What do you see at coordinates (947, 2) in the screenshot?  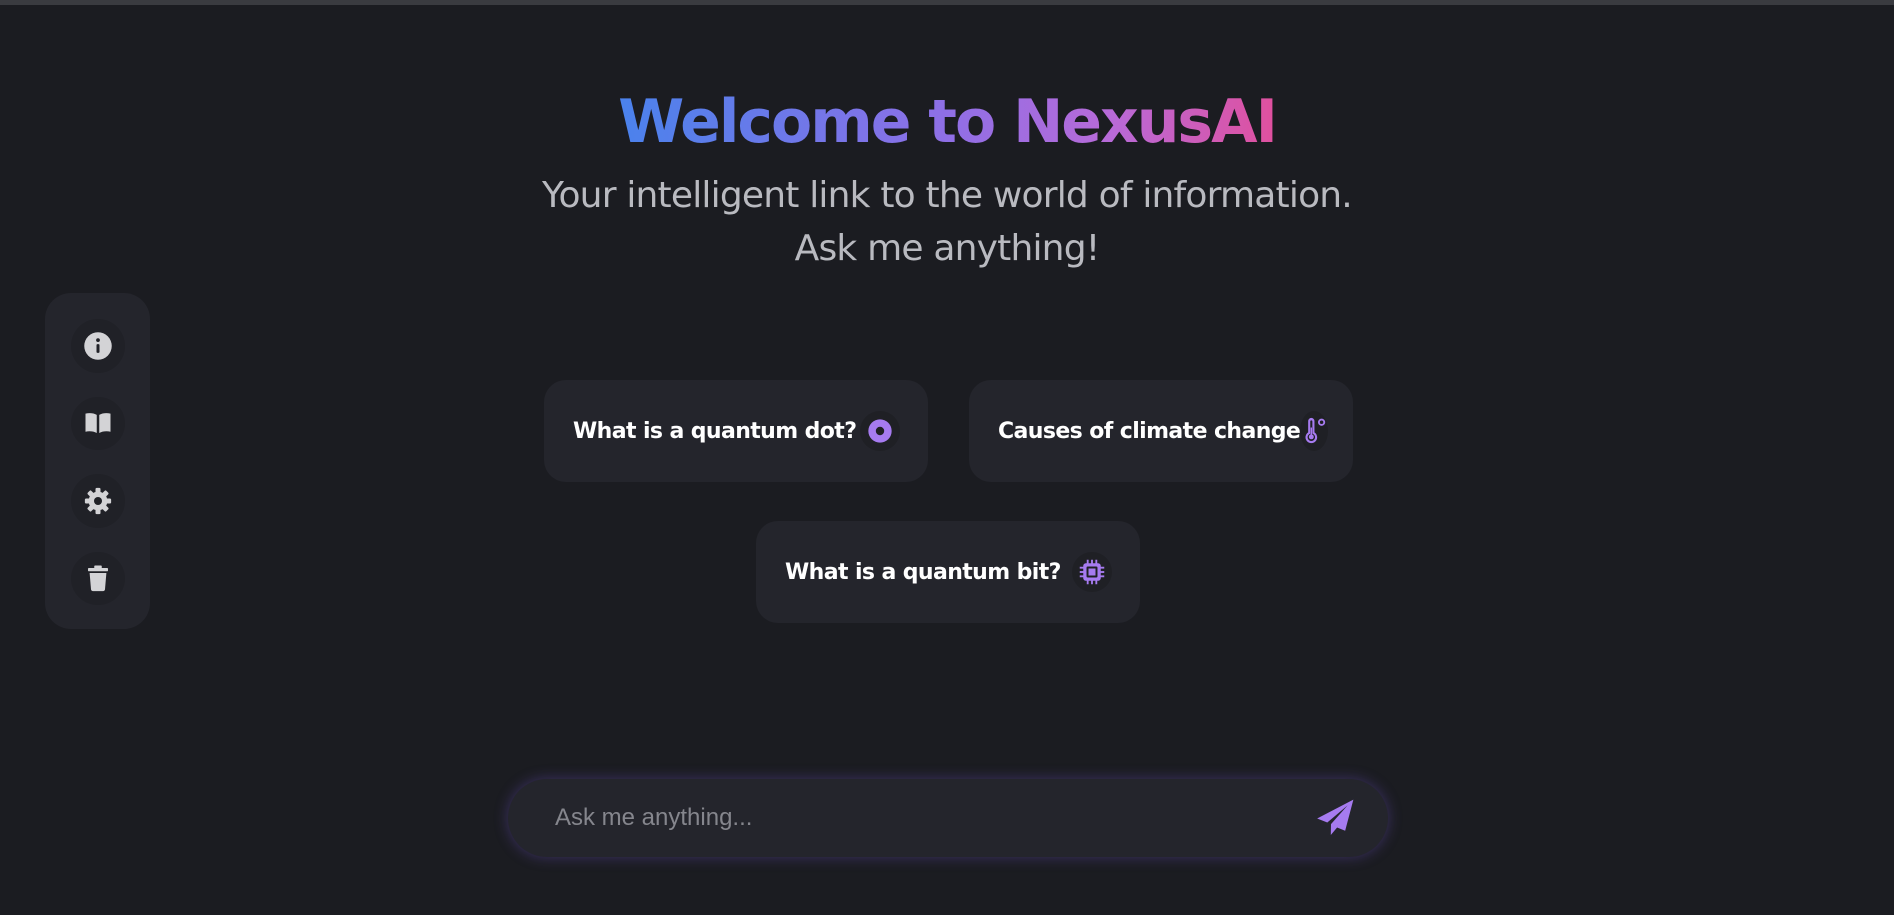 I see `window-top-border` at bounding box center [947, 2].